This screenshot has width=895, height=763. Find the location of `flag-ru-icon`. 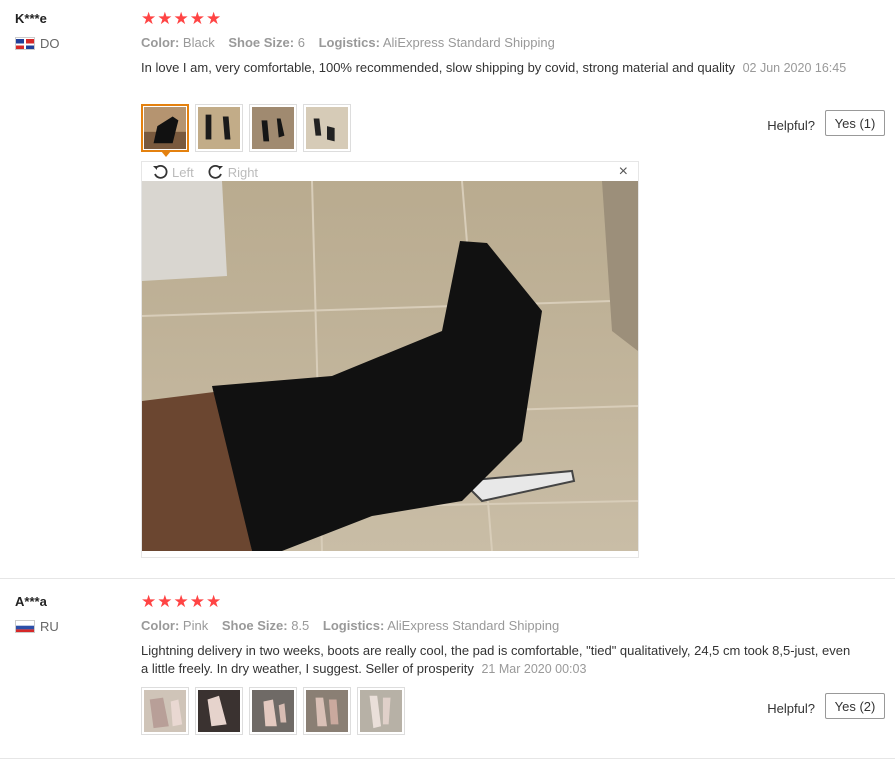

flag-ru-icon is located at coordinates (25, 626).